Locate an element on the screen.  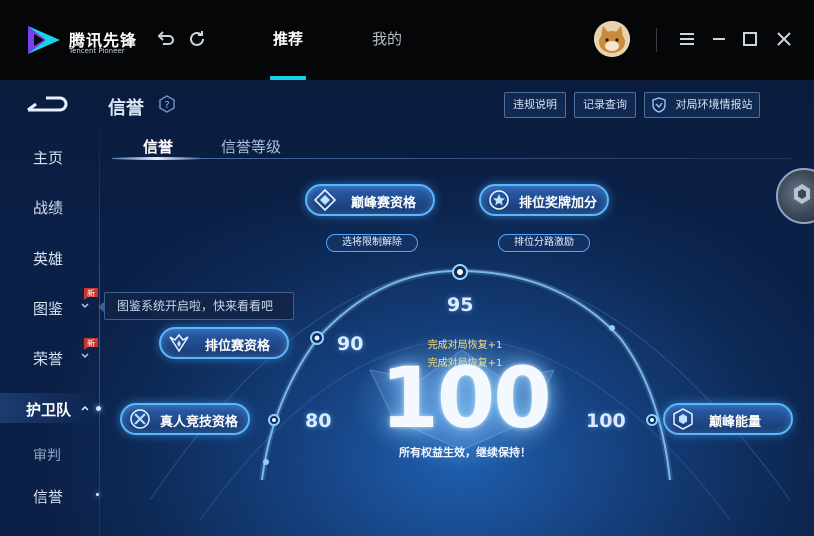
sidebar-item-label: 英雄 is located at coordinates (48, 259).